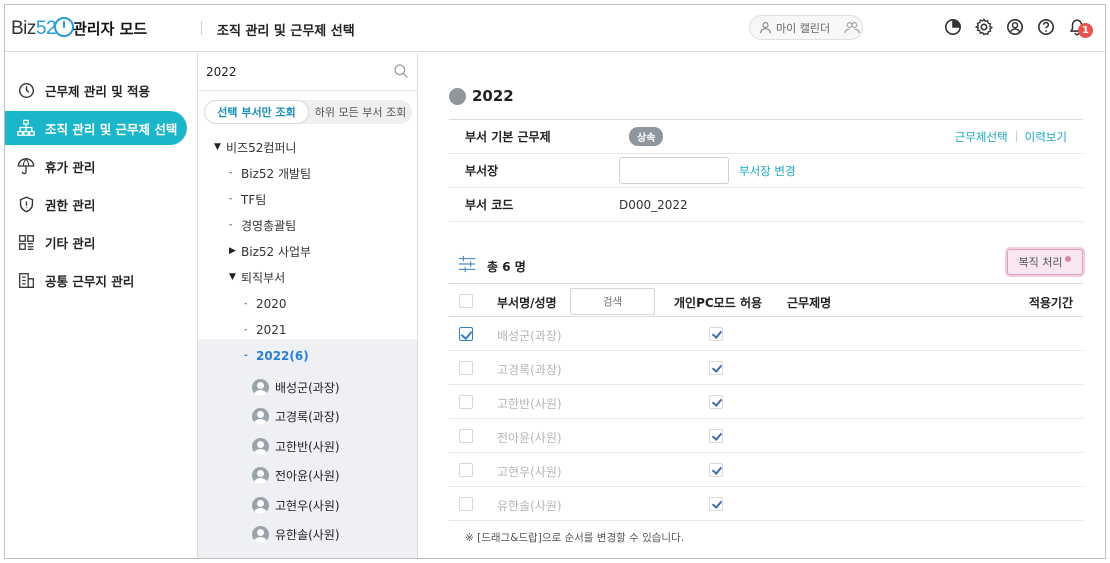  Describe the element at coordinates (307, 505) in the screenshot. I see `member-name: 고현우(사원)` at that location.